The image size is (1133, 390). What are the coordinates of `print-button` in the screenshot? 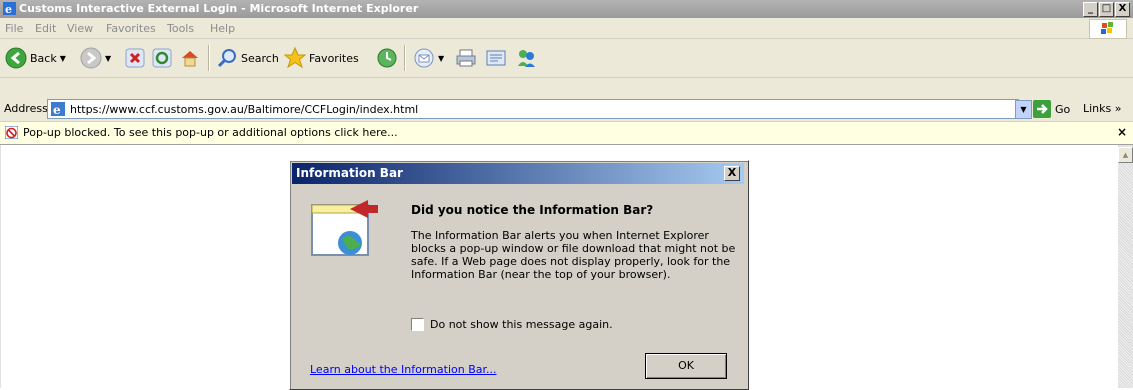 It's located at (466, 58).